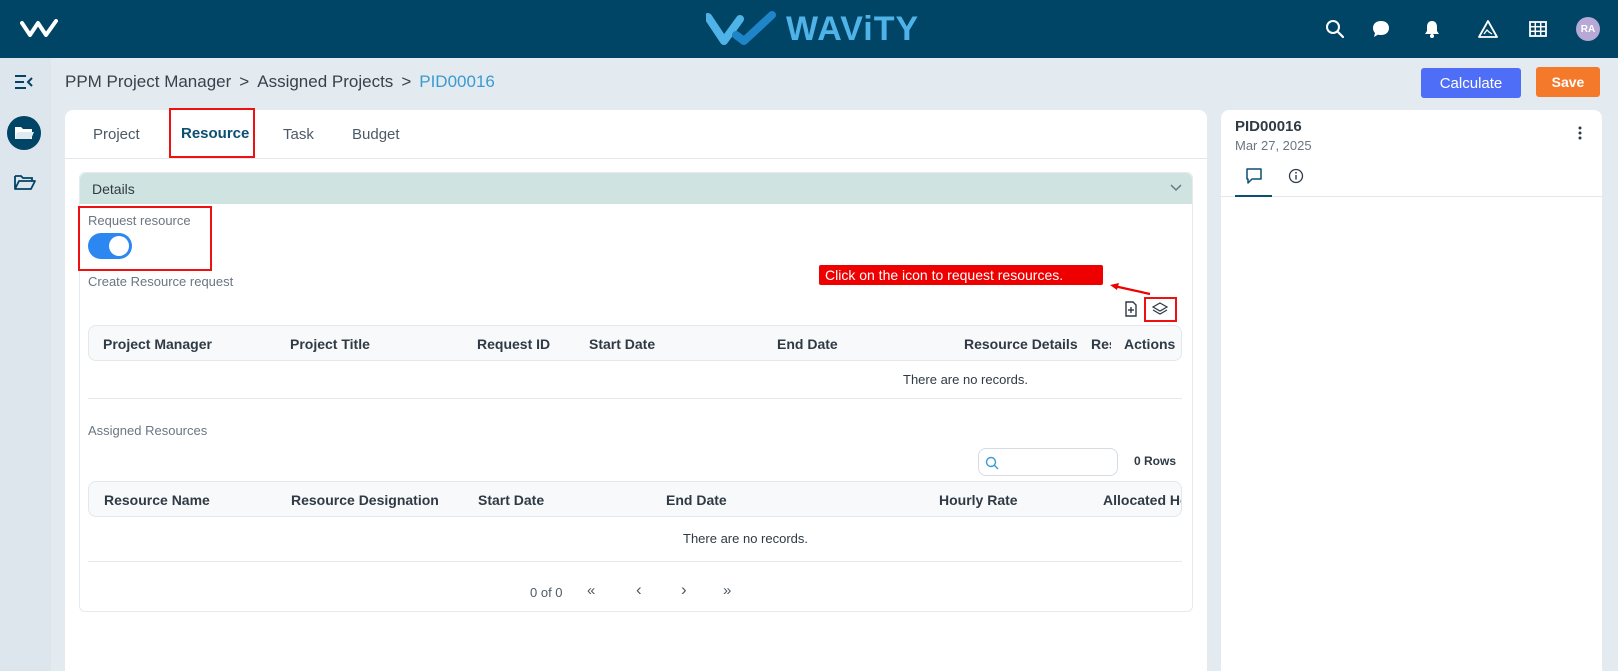 The width and height of the screenshot is (1618, 671). Describe the element at coordinates (1580, 133) in the screenshot. I see `more-vertical-icon` at that location.